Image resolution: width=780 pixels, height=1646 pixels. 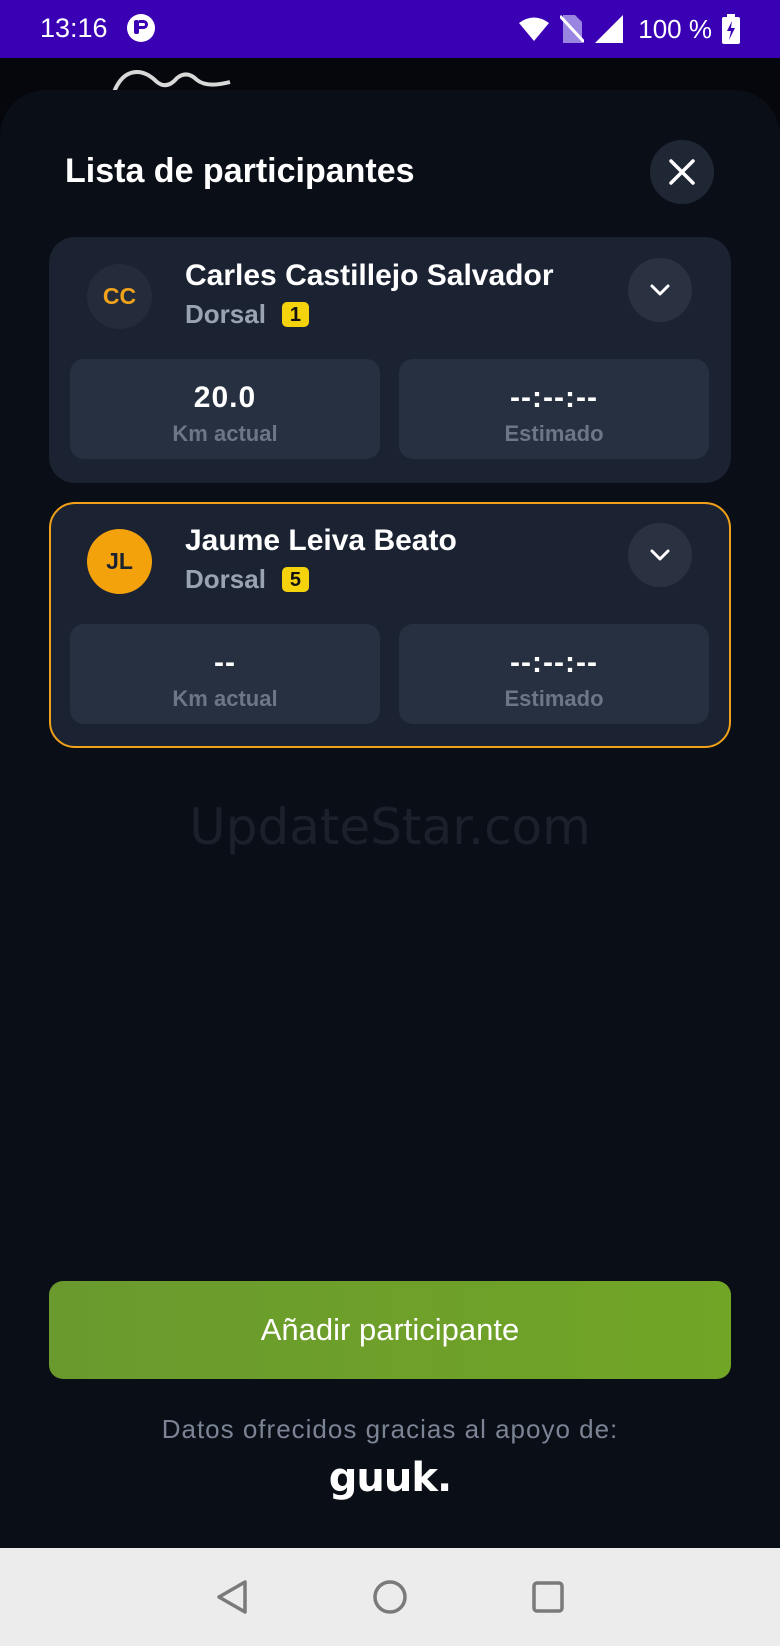 What do you see at coordinates (572, 29) in the screenshot?
I see `no-sim-icon` at bounding box center [572, 29].